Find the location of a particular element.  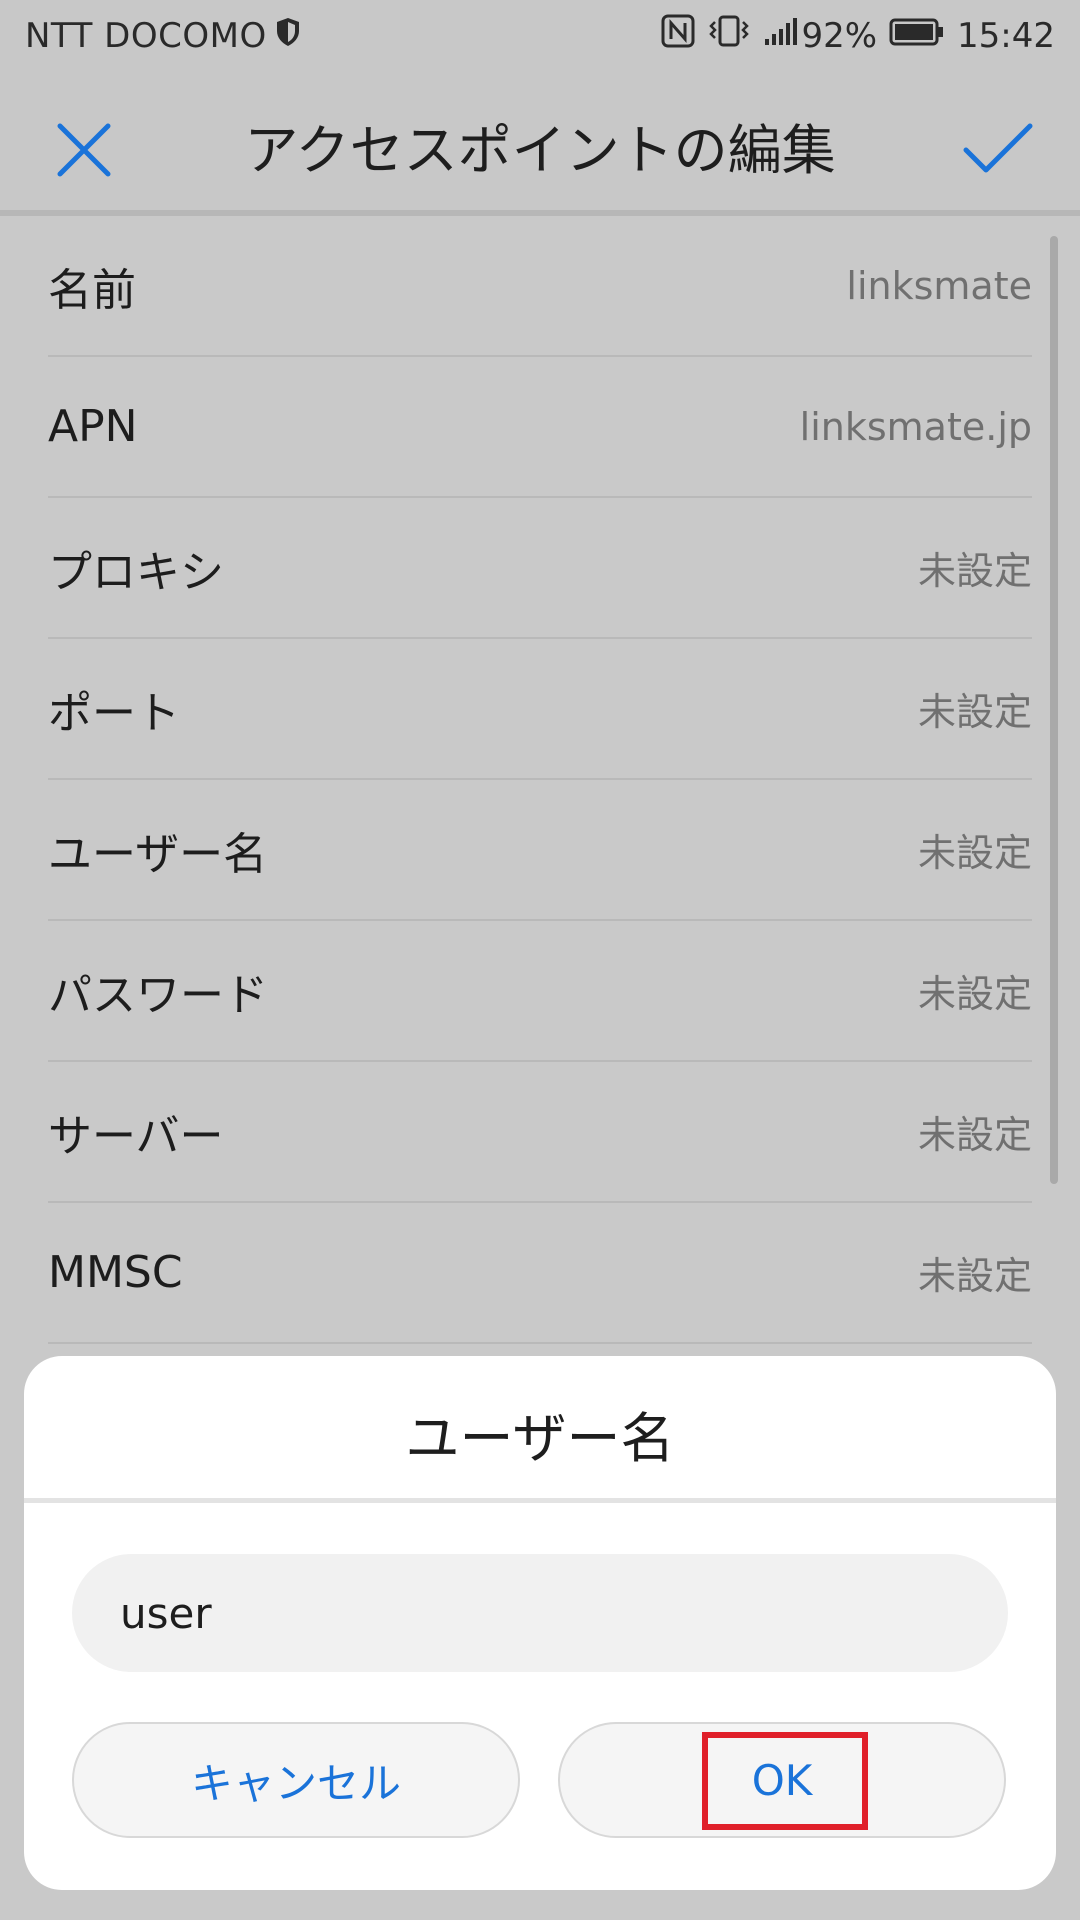

clock: 15:42 is located at coordinates (1006, 35).